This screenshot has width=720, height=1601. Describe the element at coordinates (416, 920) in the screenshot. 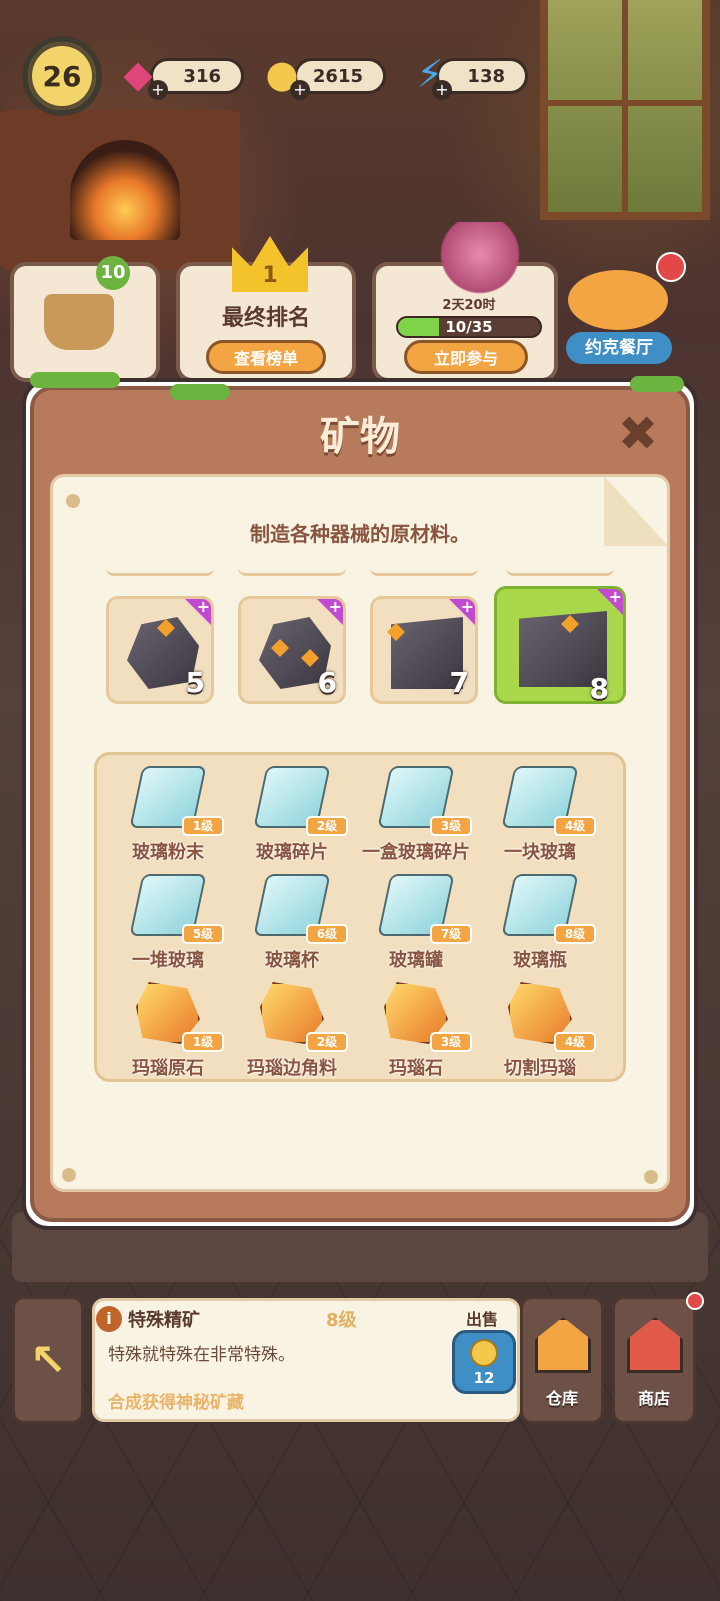

I see `material-item: 7级玻璃罐` at that location.